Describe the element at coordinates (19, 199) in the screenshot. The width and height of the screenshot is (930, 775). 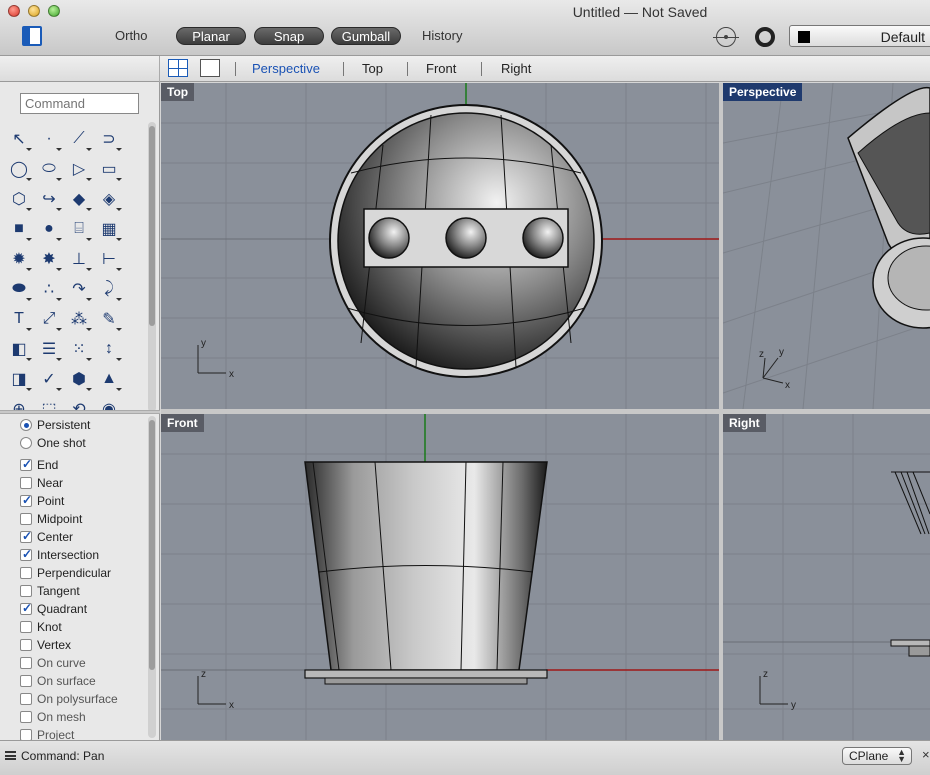
I see `hexagon-icon: ⬡` at that location.